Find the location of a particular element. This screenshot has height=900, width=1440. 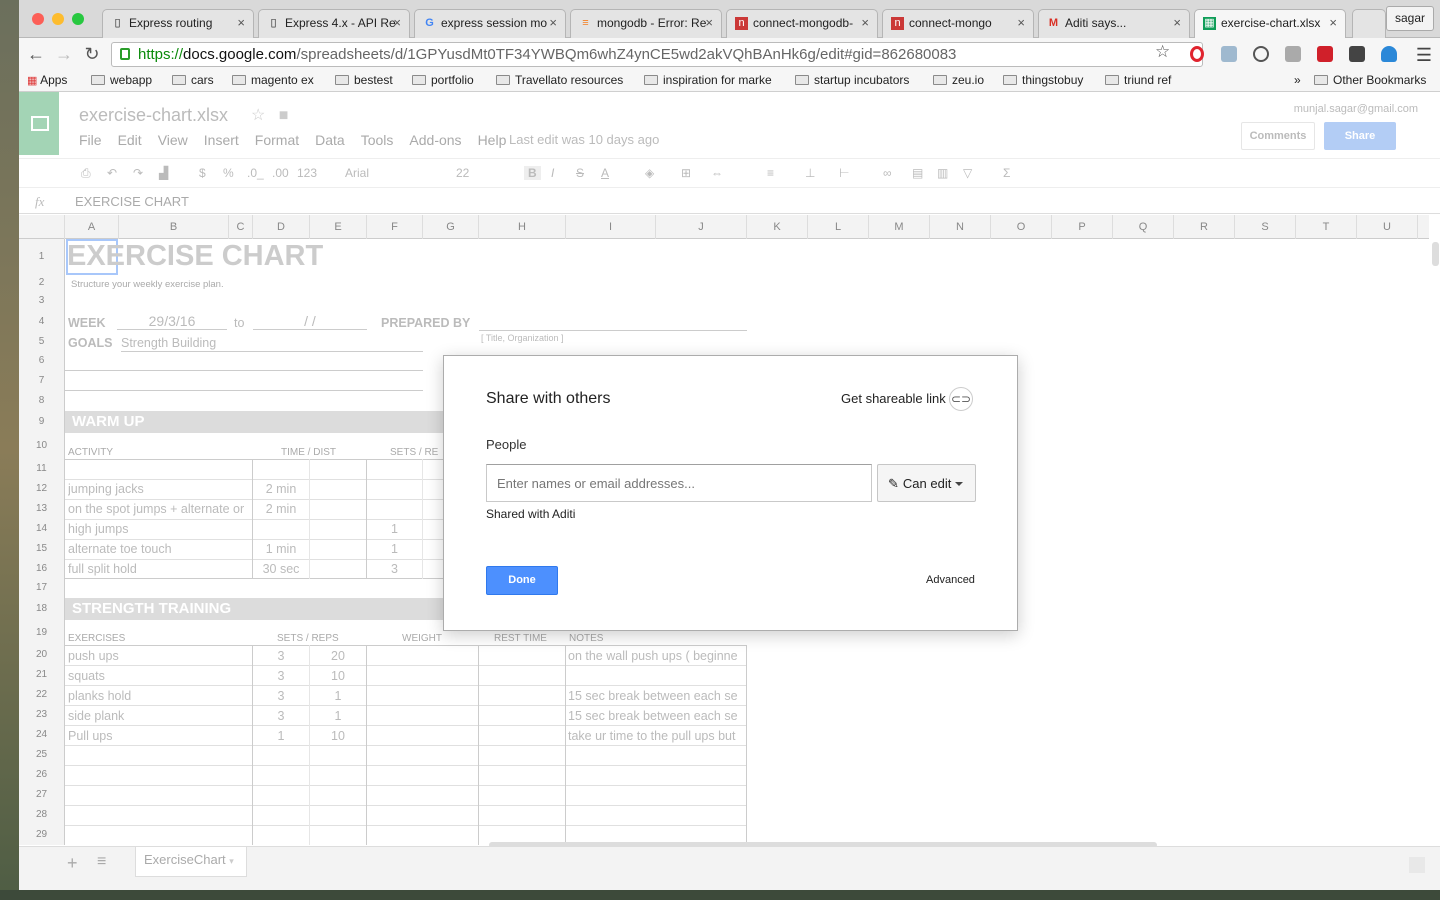

menu-edit: Edit is located at coordinates (130, 140).